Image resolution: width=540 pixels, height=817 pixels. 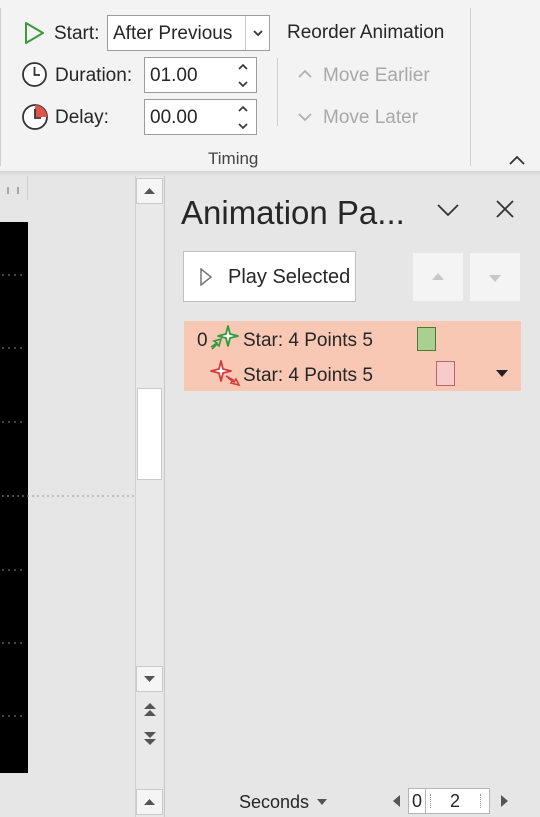 What do you see at coordinates (94, 75) in the screenshot?
I see `duration-label: Duration:` at bounding box center [94, 75].